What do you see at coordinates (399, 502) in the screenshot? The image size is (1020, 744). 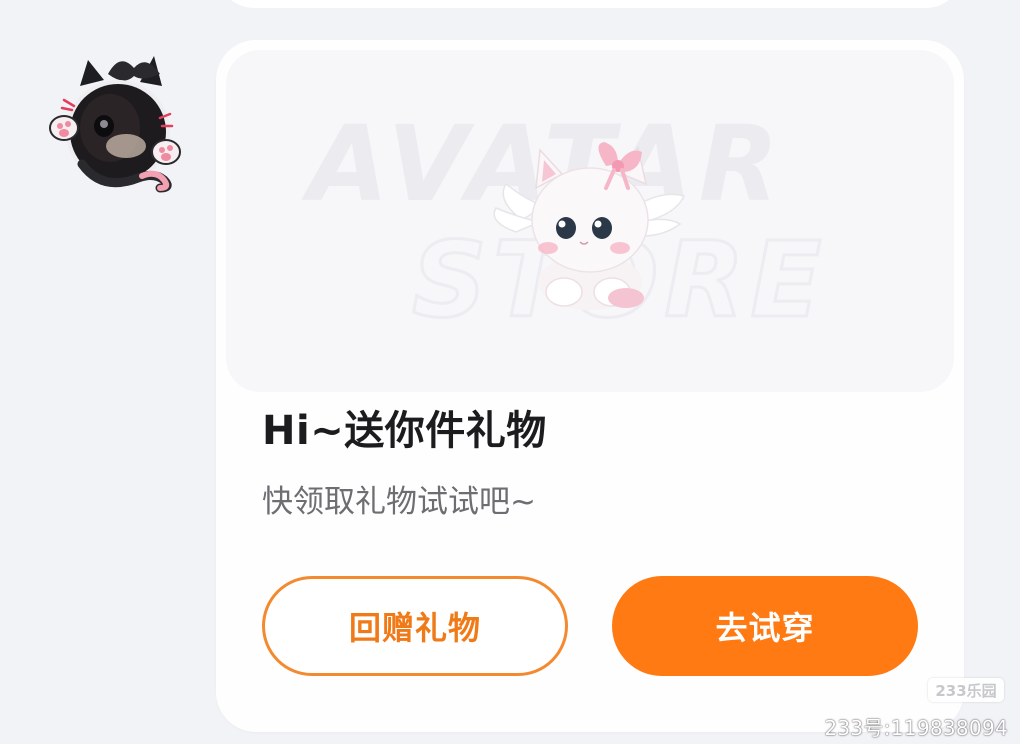 I see `gift-subtitle: 快领取礼物试试吧~` at bounding box center [399, 502].